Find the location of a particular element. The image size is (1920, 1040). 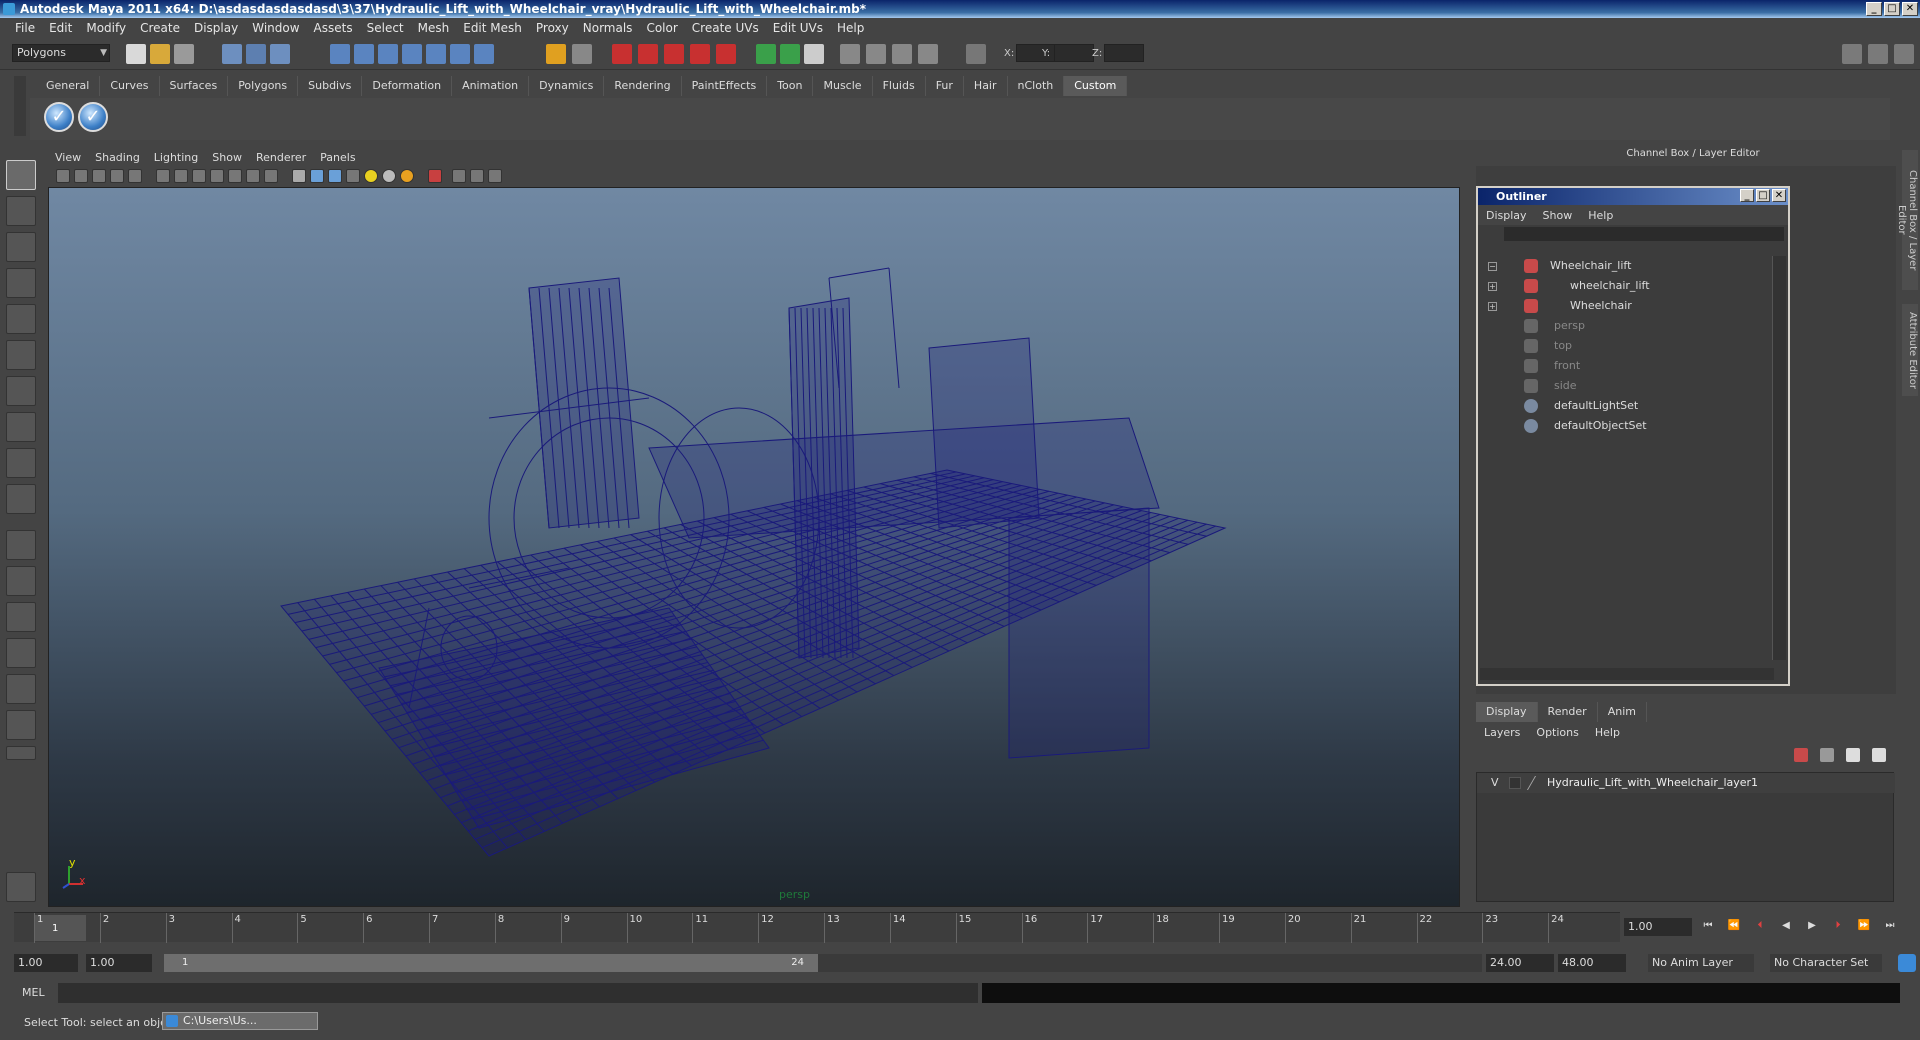

open-scene-icon is located at coordinates (160, 54).